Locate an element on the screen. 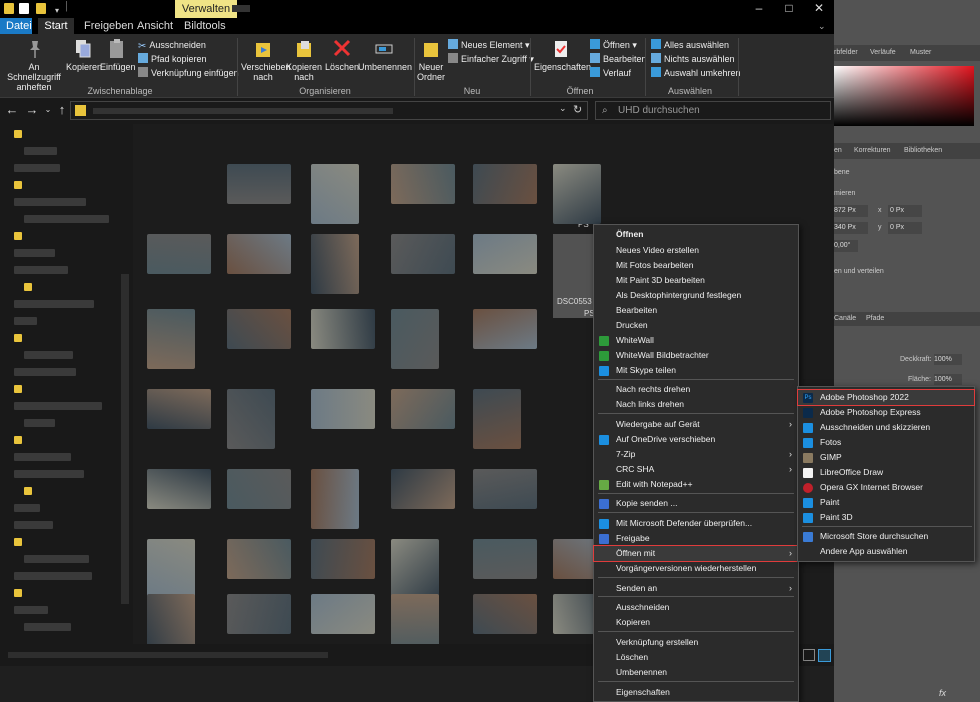  submenu-item-ms-store: Microsoft Store durchsuchen is located at coordinates (886, 536).